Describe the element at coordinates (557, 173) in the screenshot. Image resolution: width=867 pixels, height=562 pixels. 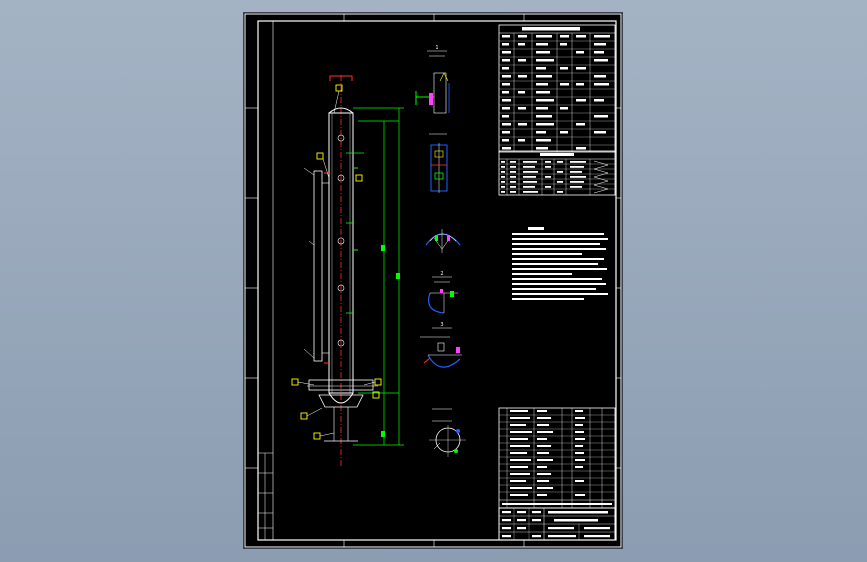
I see `nozzle-table` at that location.